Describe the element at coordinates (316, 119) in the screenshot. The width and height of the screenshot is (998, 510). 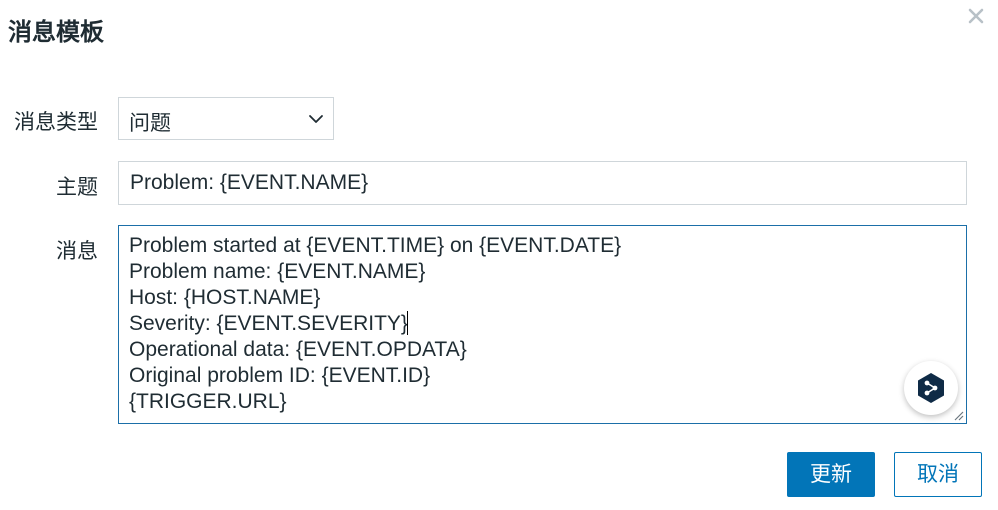
I see `chevron-down-icon` at that location.